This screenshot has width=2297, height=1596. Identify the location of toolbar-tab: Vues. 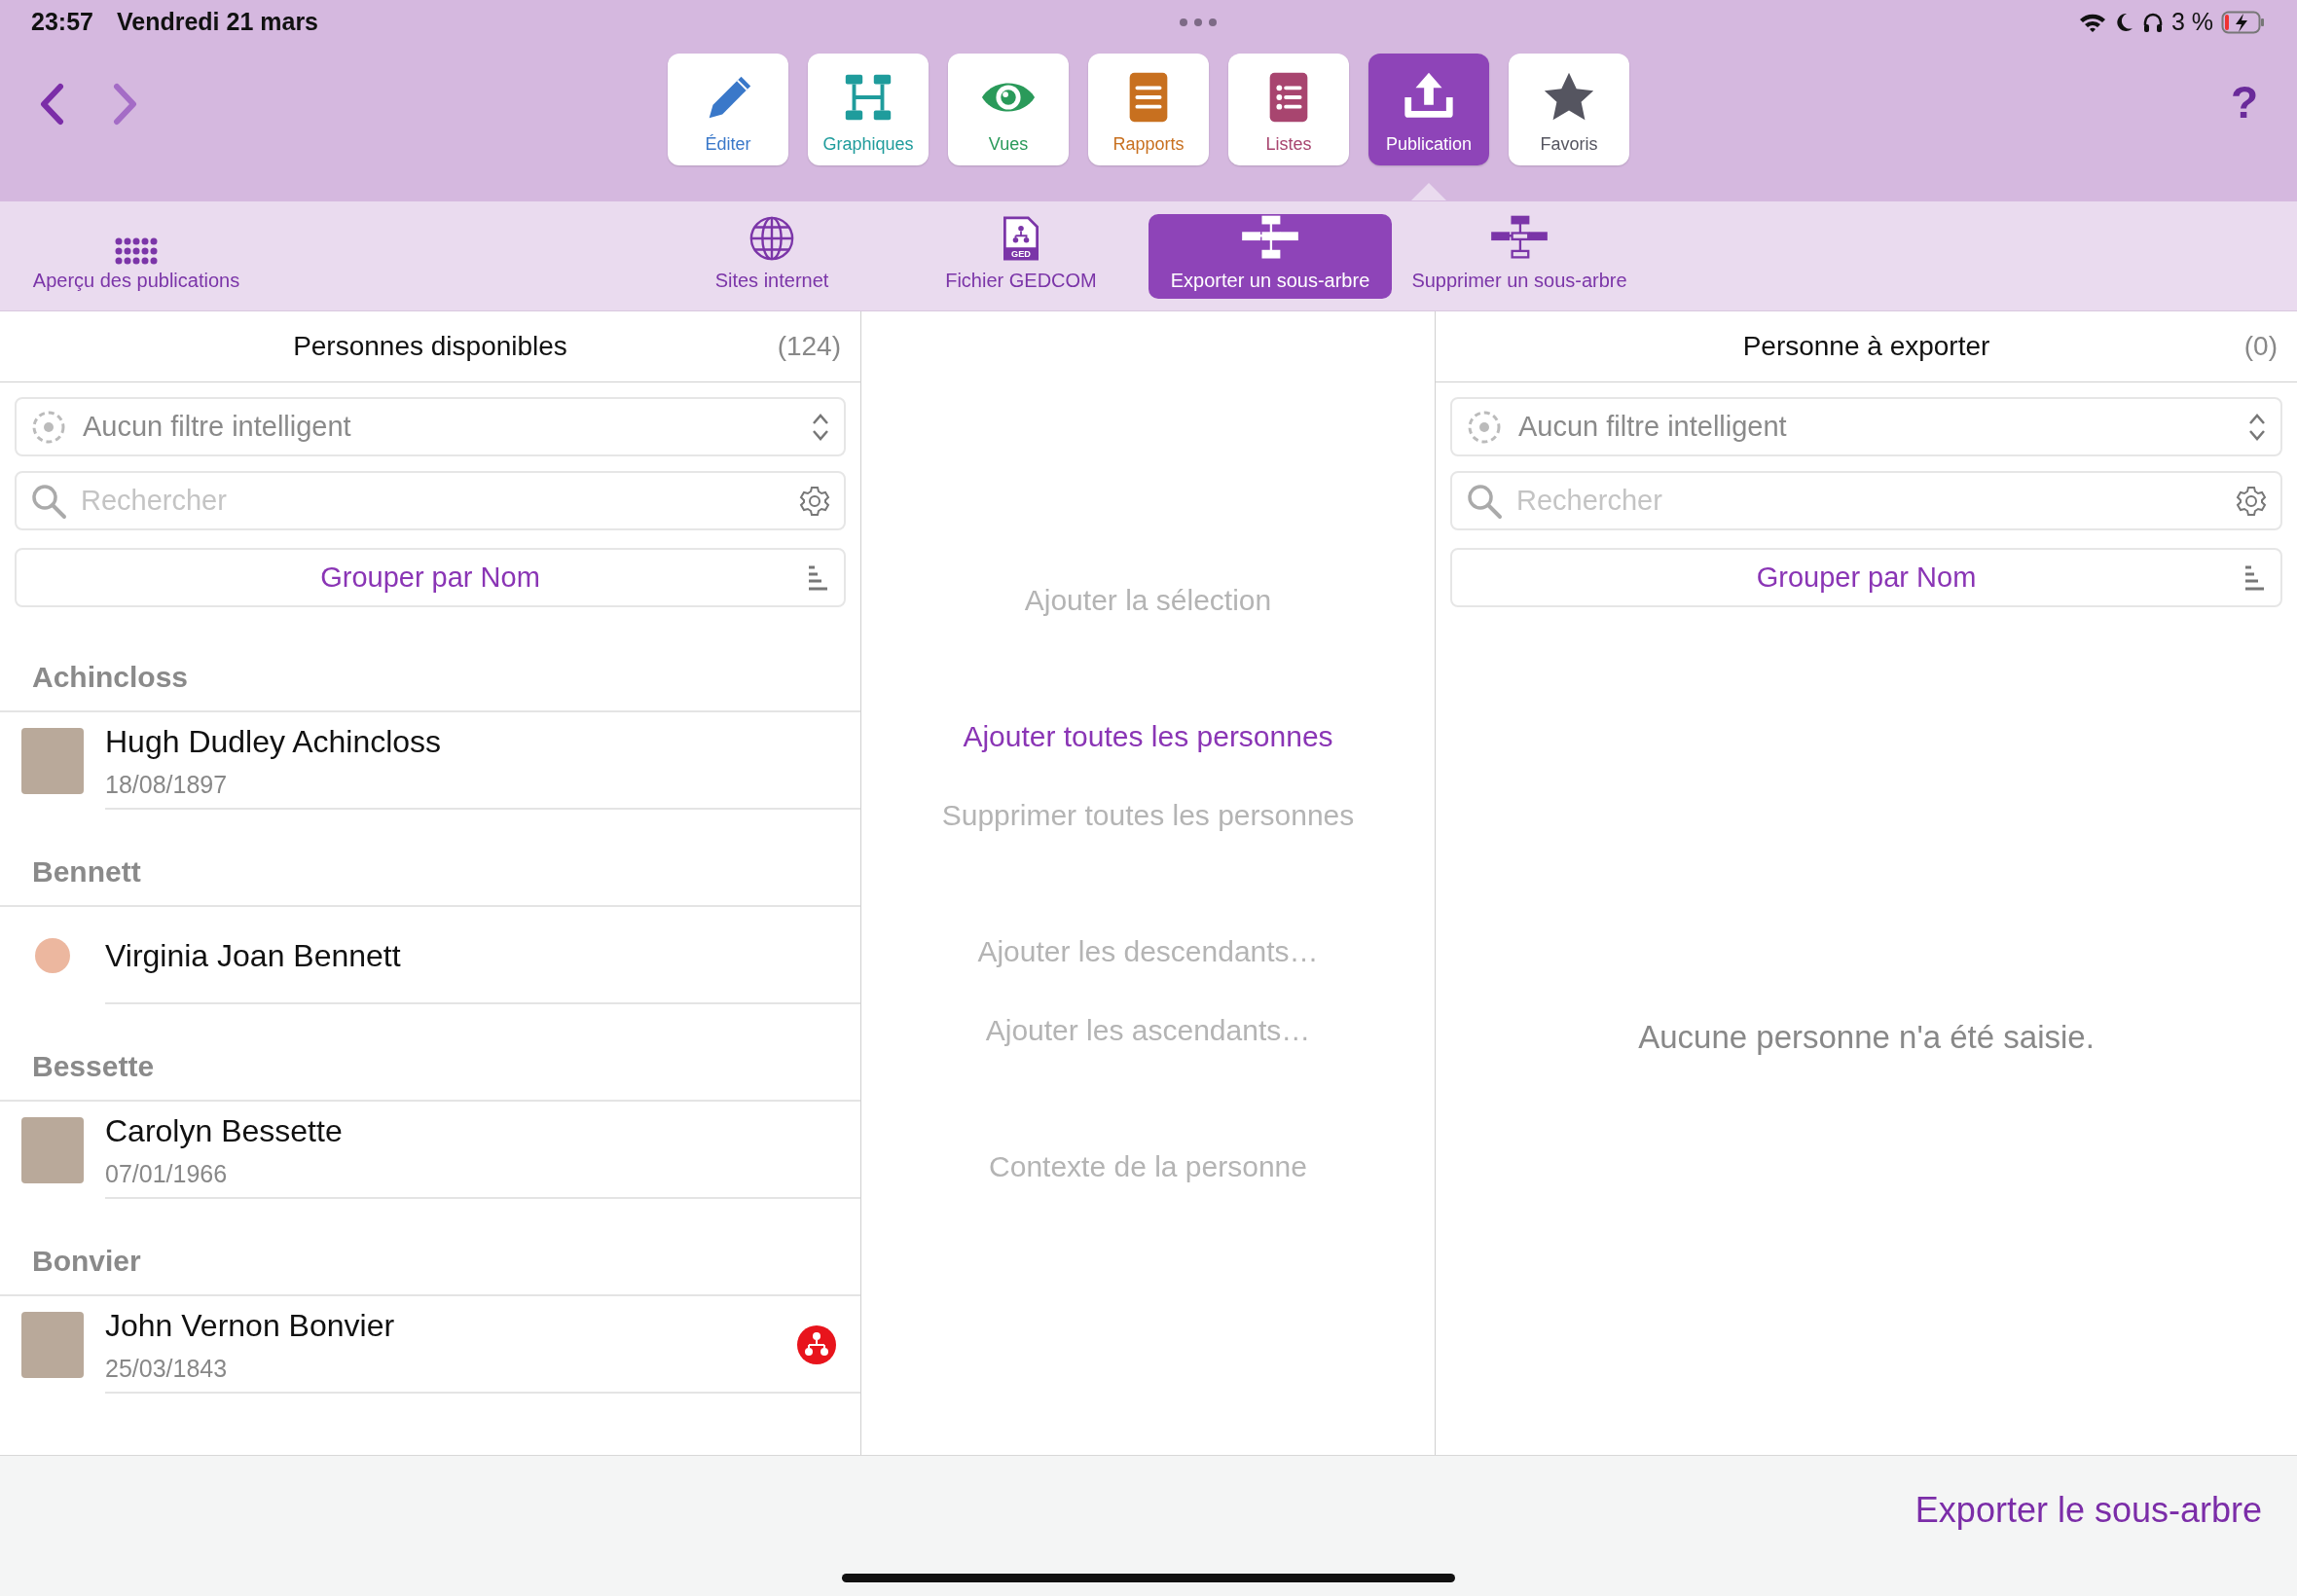
(1008, 110).